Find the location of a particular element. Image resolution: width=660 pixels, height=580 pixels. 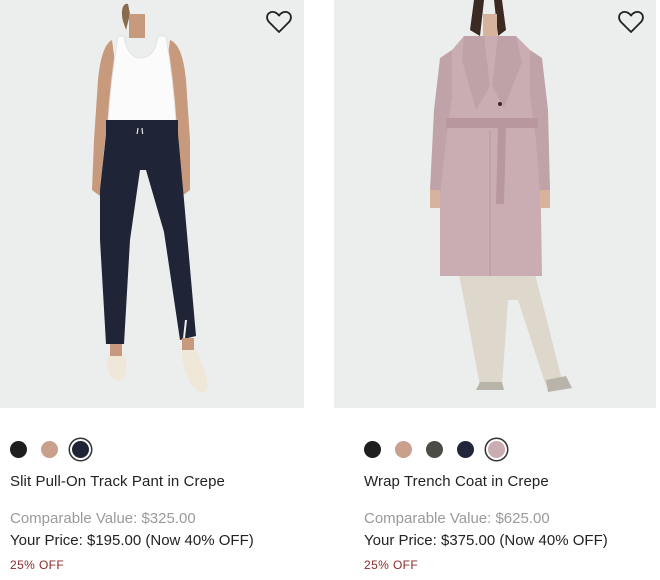

your-price: Your Price: $195.00 (Now 40% OFF) is located at coordinates (132, 540).